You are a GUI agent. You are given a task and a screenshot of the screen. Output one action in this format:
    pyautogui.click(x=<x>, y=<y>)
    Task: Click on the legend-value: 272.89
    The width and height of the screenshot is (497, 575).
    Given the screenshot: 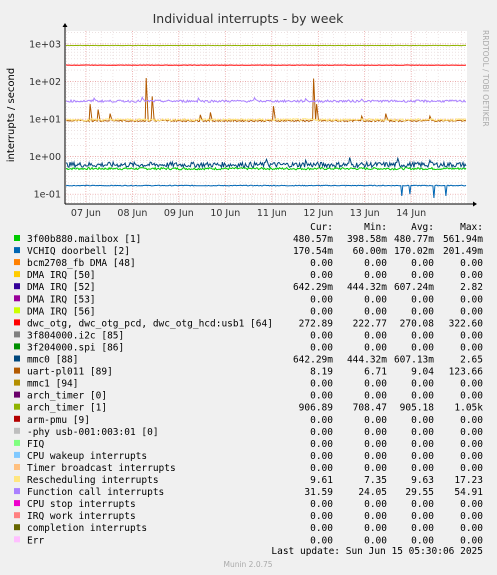 What is the action you would take?
    pyautogui.click(x=316, y=323)
    